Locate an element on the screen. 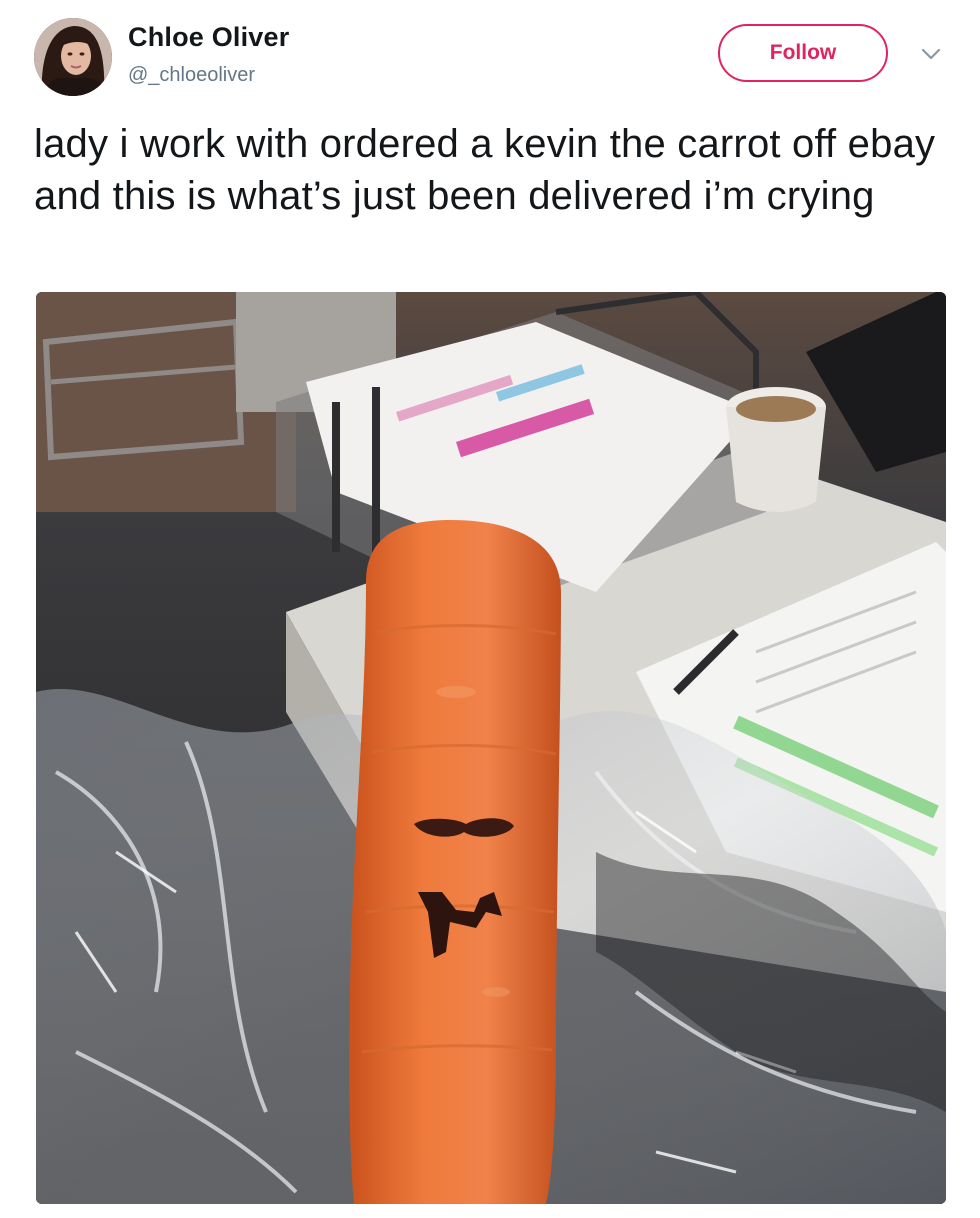 The image size is (980, 1218). chevron-down-icon is located at coordinates (931, 54).